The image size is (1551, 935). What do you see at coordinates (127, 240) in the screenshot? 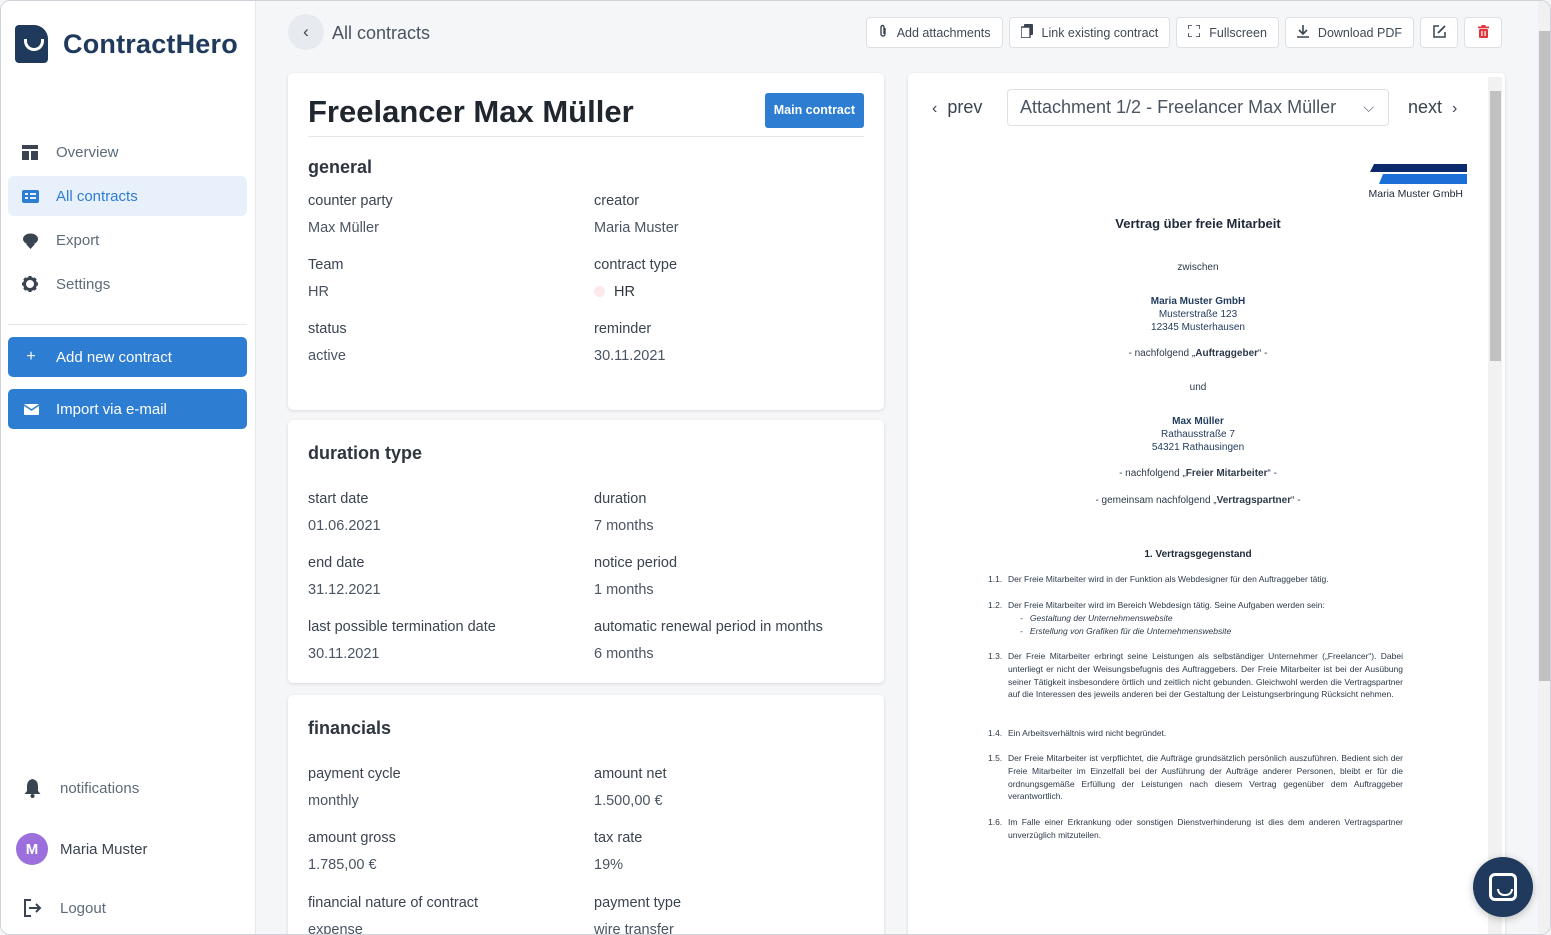
I see `sidebar-item-export: Export` at bounding box center [127, 240].